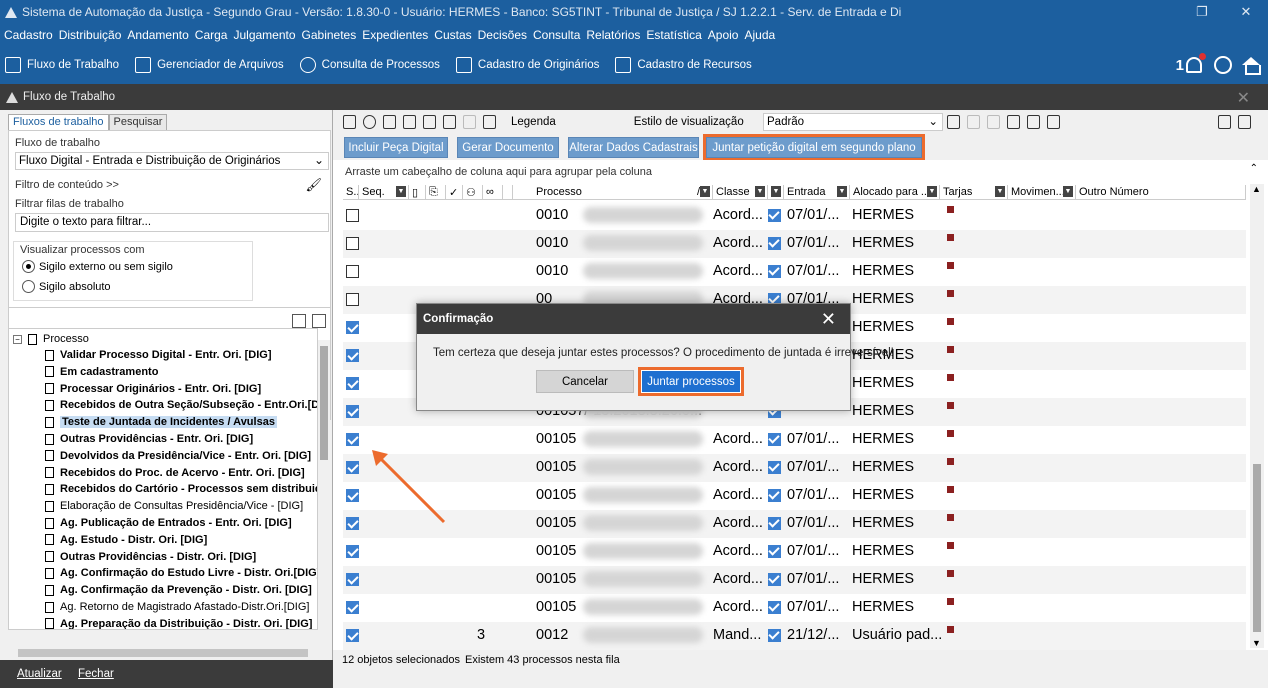  What do you see at coordinates (633, 147) in the screenshot?
I see `alterar-dados-button: Alterar Dados Cadastrais` at bounding box center [633, 147].